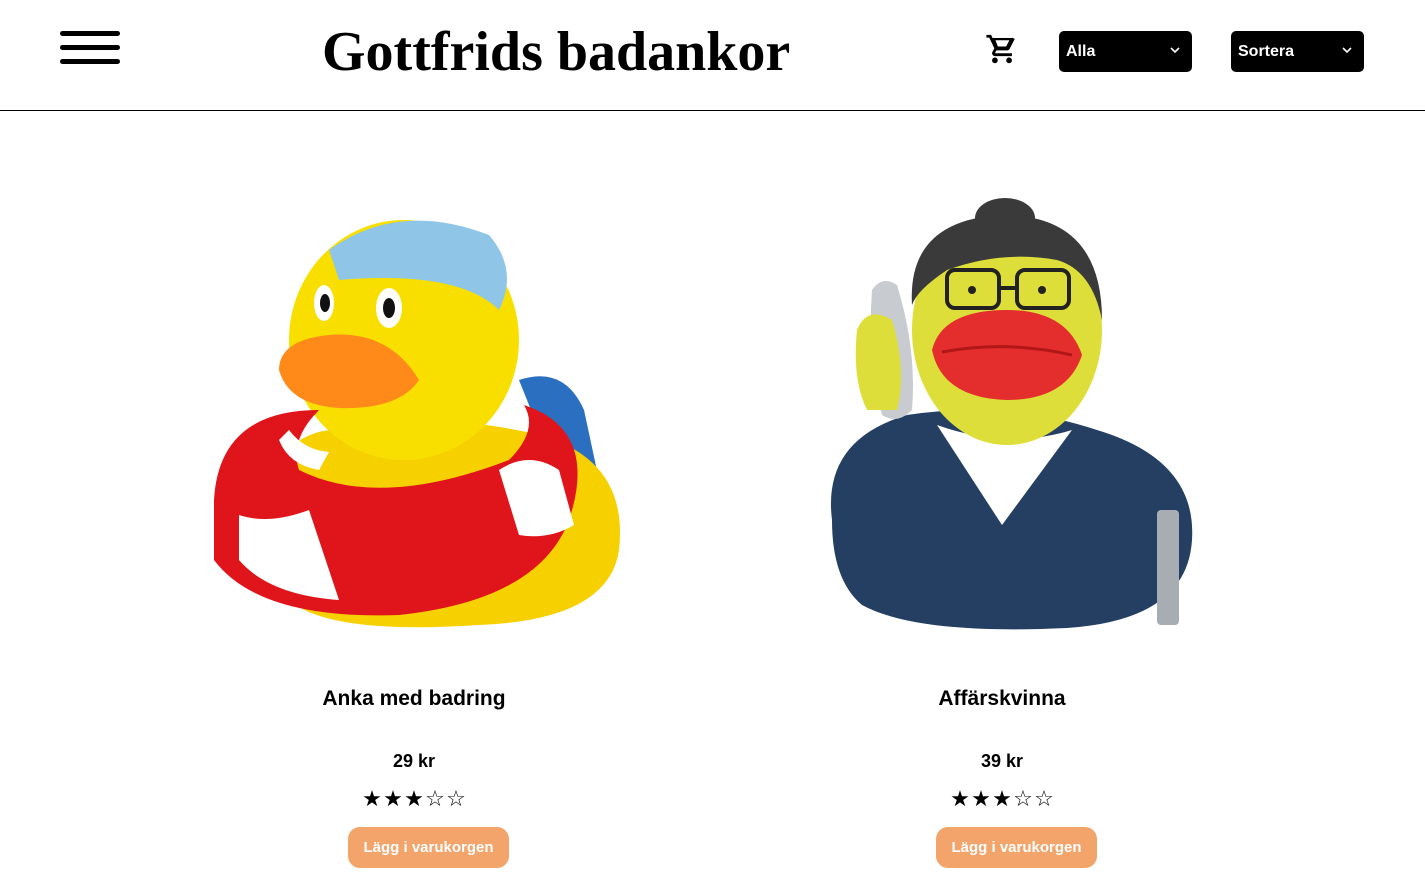  Describe the element at coordinates (556, 52) in the screenshot. I see `site-title: Gottfrids badankor` at that location.